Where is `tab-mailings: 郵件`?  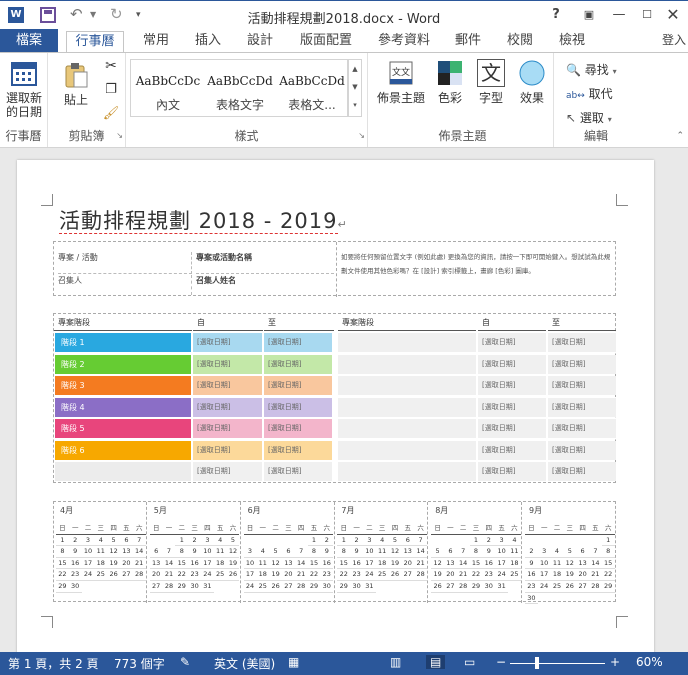 tab-mailings: 郵件 is located at coordinates (468, 41).